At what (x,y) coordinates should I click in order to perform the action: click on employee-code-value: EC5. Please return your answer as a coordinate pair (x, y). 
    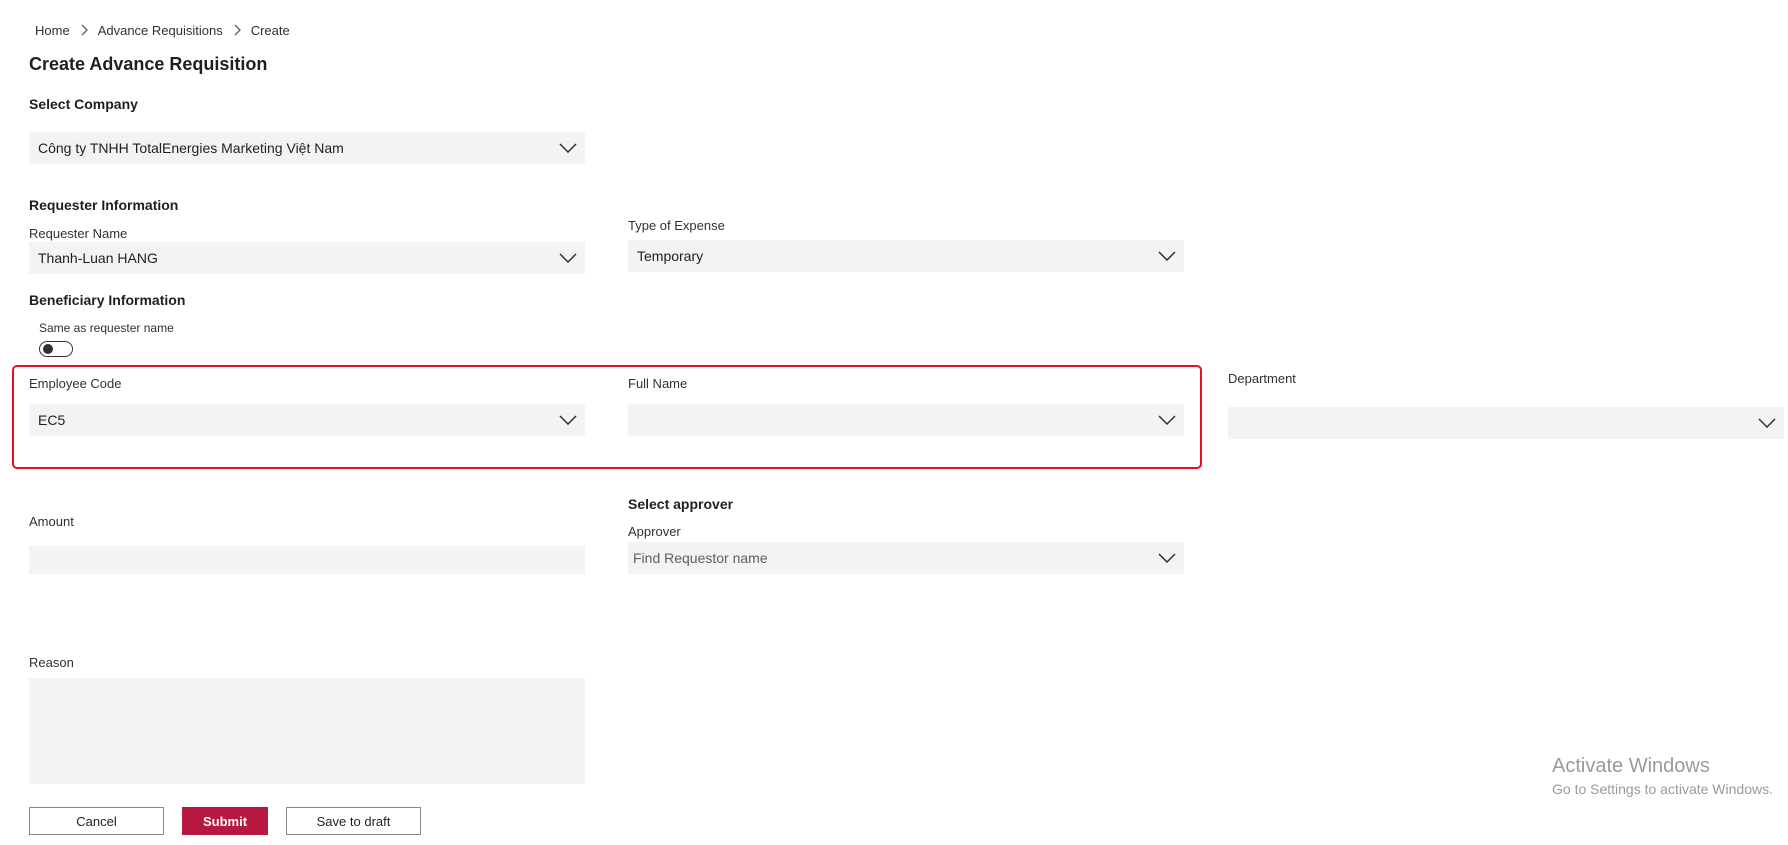
    Looking at the image, I should click on (52, 420).